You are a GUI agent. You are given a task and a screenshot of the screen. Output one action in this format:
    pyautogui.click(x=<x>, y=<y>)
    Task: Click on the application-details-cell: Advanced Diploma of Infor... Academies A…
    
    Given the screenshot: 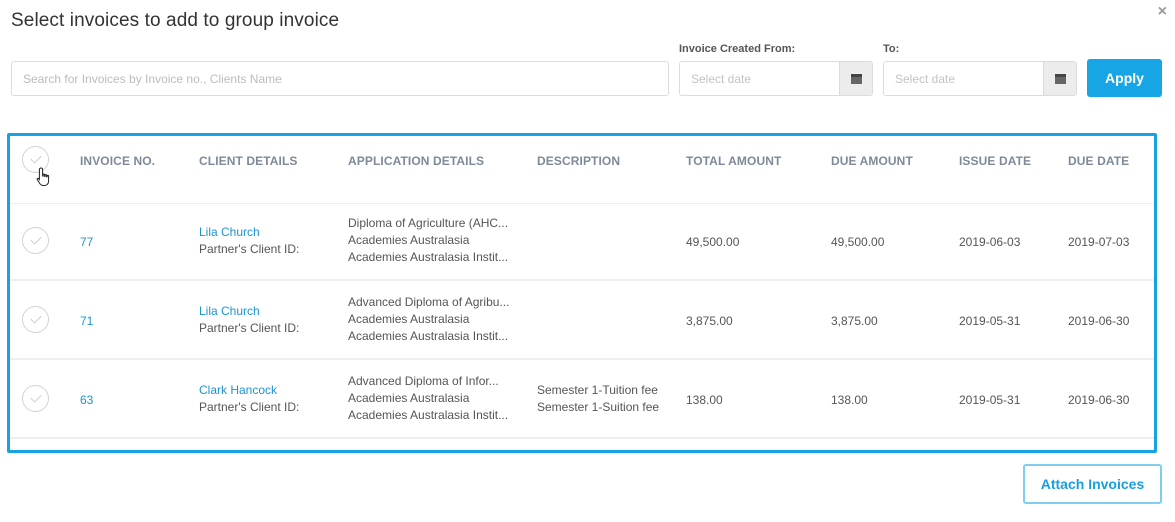 What is the action you would take?
    pyautogui.click(x=434, y=398)
    